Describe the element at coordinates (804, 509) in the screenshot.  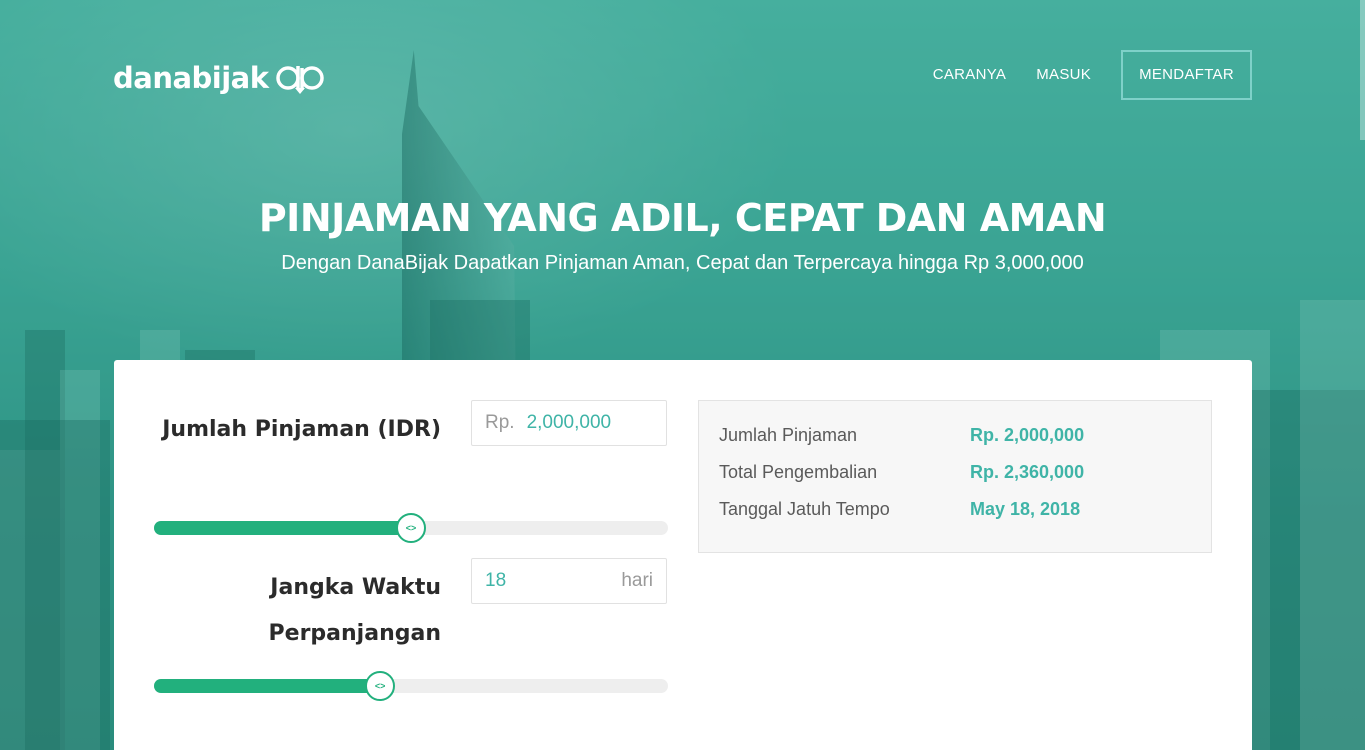
I see `summary-label: Tanggal Jatuh Tempo` at that location.